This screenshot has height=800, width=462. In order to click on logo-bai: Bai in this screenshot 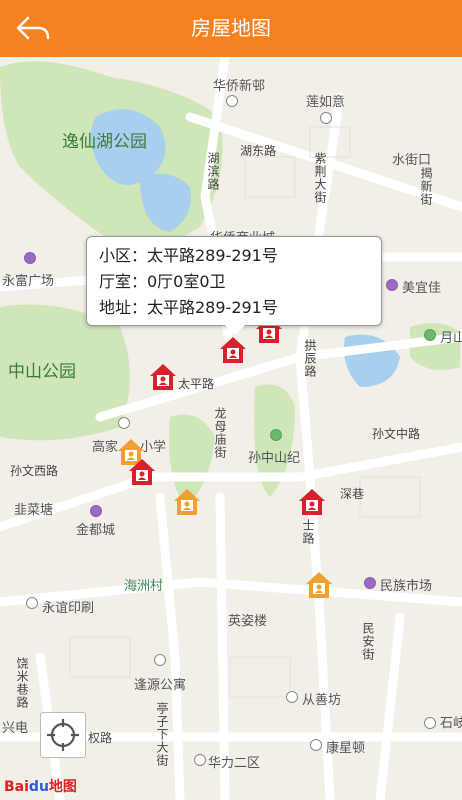, I will do `click(16, 787)`.